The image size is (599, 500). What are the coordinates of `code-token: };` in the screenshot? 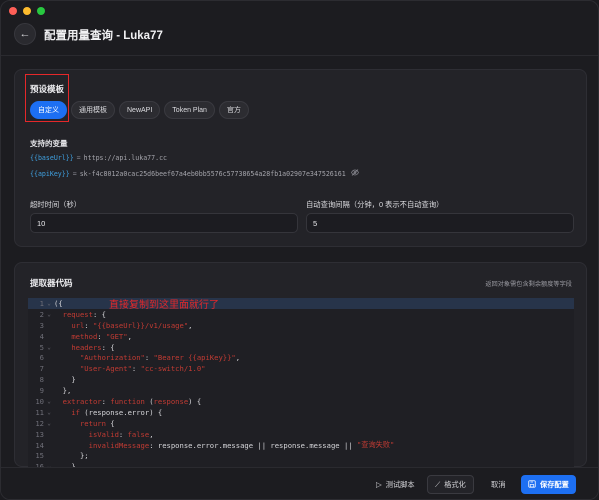 It's located at (84, 456).